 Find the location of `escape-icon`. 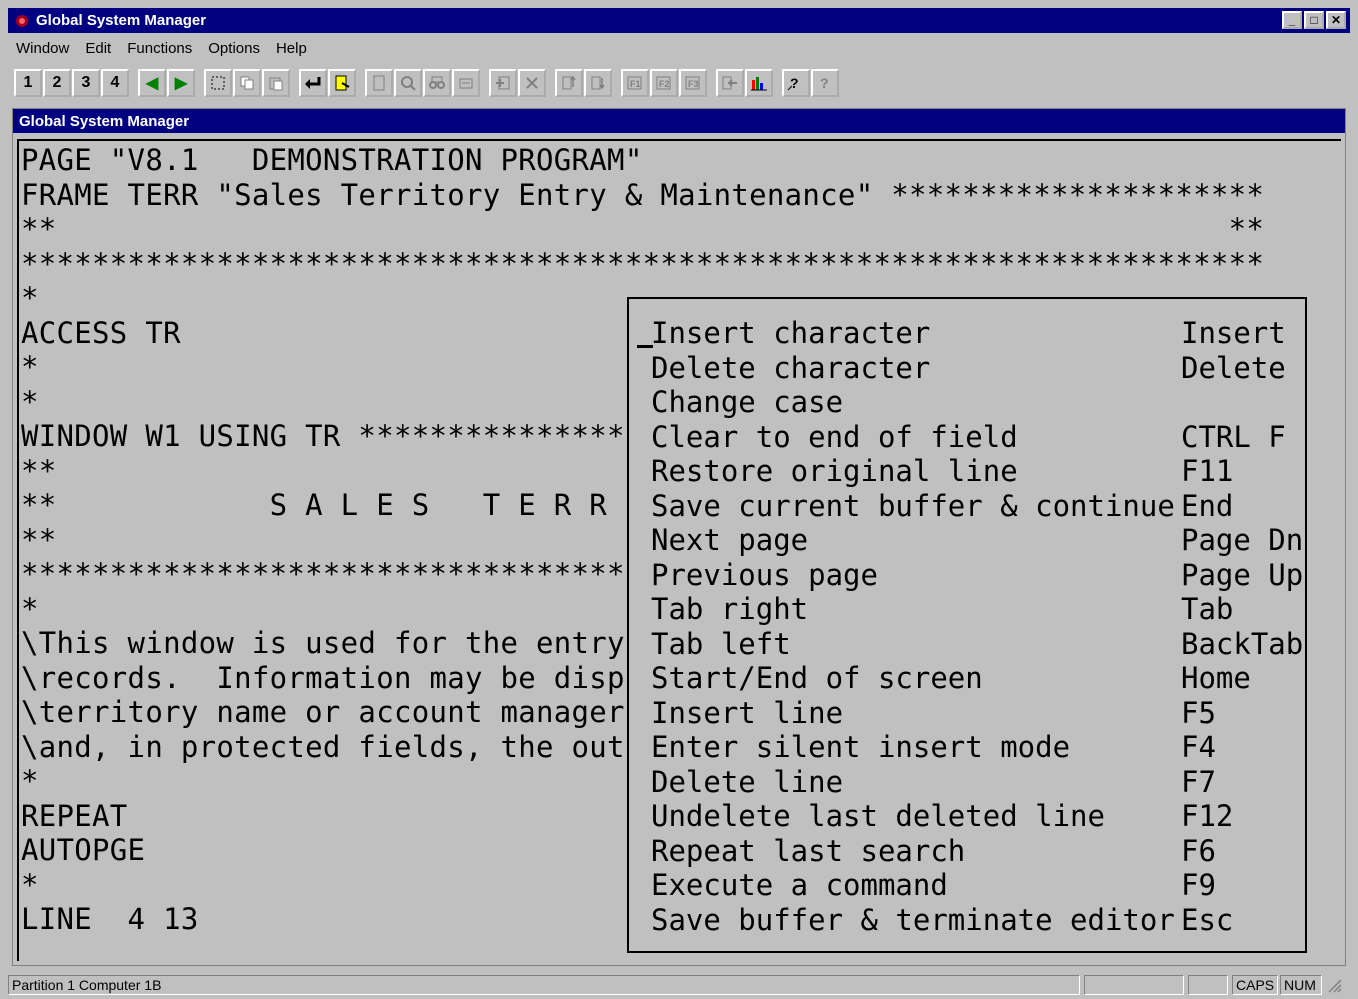

escape-icon is located at coordinates (730, 83).